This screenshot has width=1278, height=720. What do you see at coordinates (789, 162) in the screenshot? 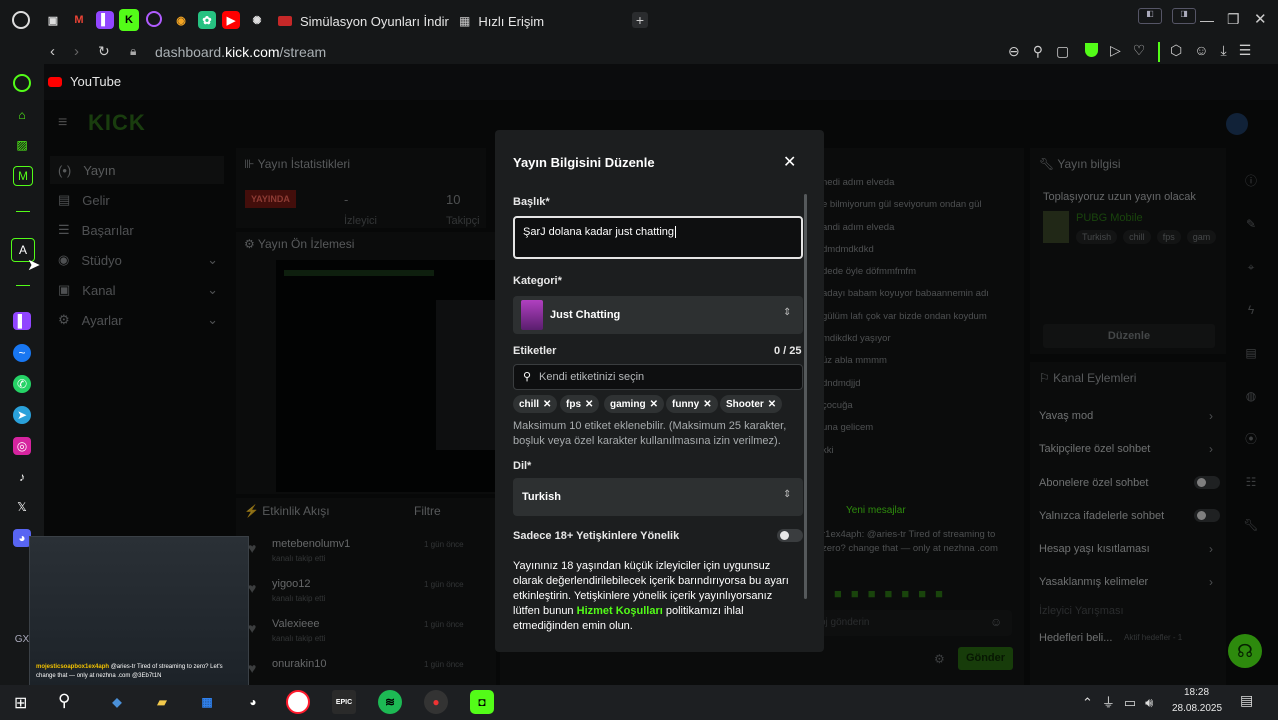
I see `close-icon: ✕` at bounding box center [789, 162].